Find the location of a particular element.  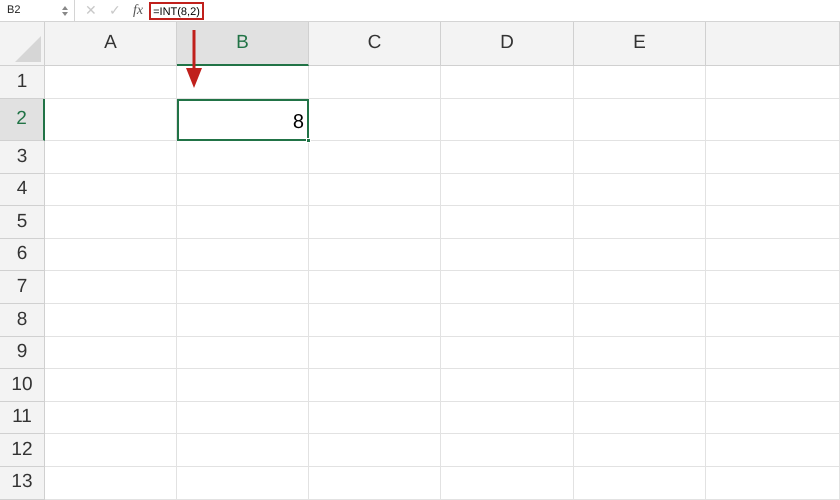

row-header: 12 is located at coordinates (22, 450).